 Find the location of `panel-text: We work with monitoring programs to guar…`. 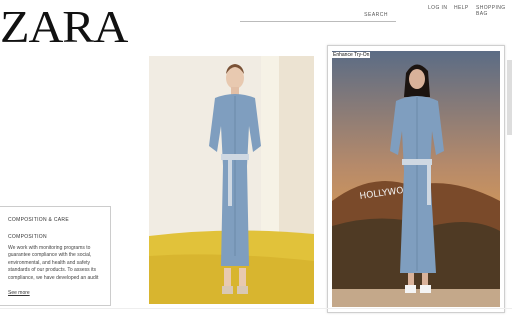

panel-text: We work with monitoring programs to guar… is located at coordinates (53, 263).